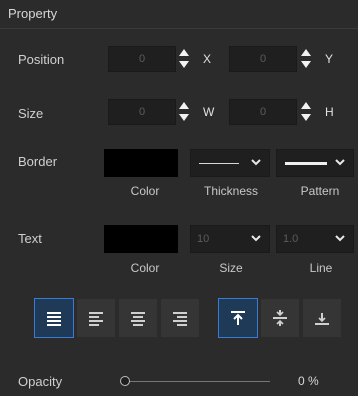  What do you see at coordinates (315, 239) in the screenshot?
I see `text-line-dropdown: 1.0` at bounding box center [315, 239].